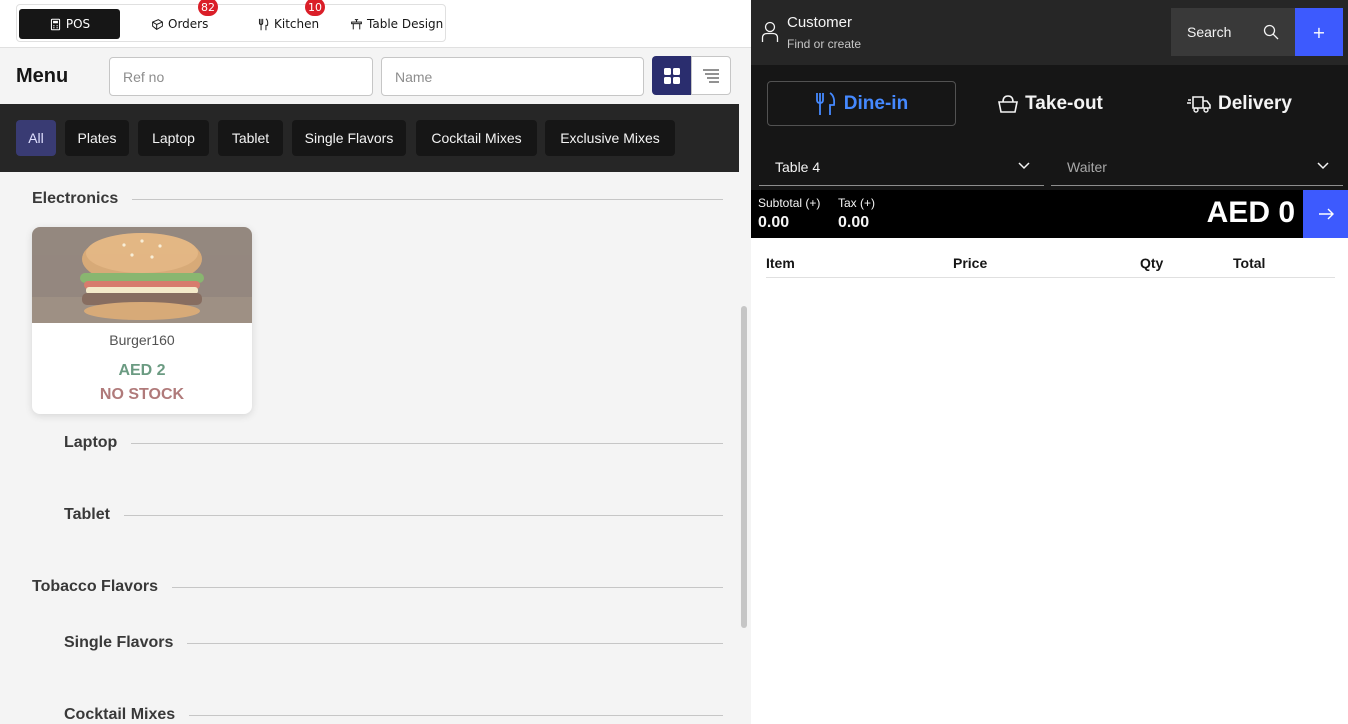 This screenshot has width=1348, height=724. I want to click on nav-table-design-button: Table Design, so click(396, 24).